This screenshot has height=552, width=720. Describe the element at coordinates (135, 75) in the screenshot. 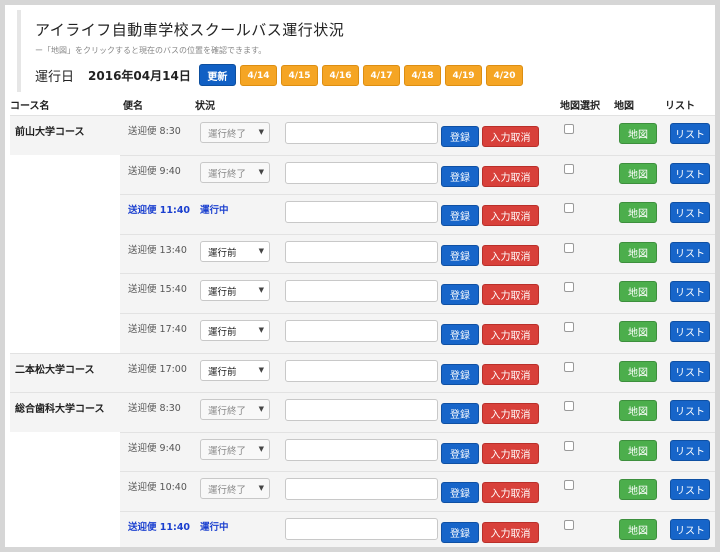

I see `date-row: 運行日 2016年04月14日 更新` at that location.